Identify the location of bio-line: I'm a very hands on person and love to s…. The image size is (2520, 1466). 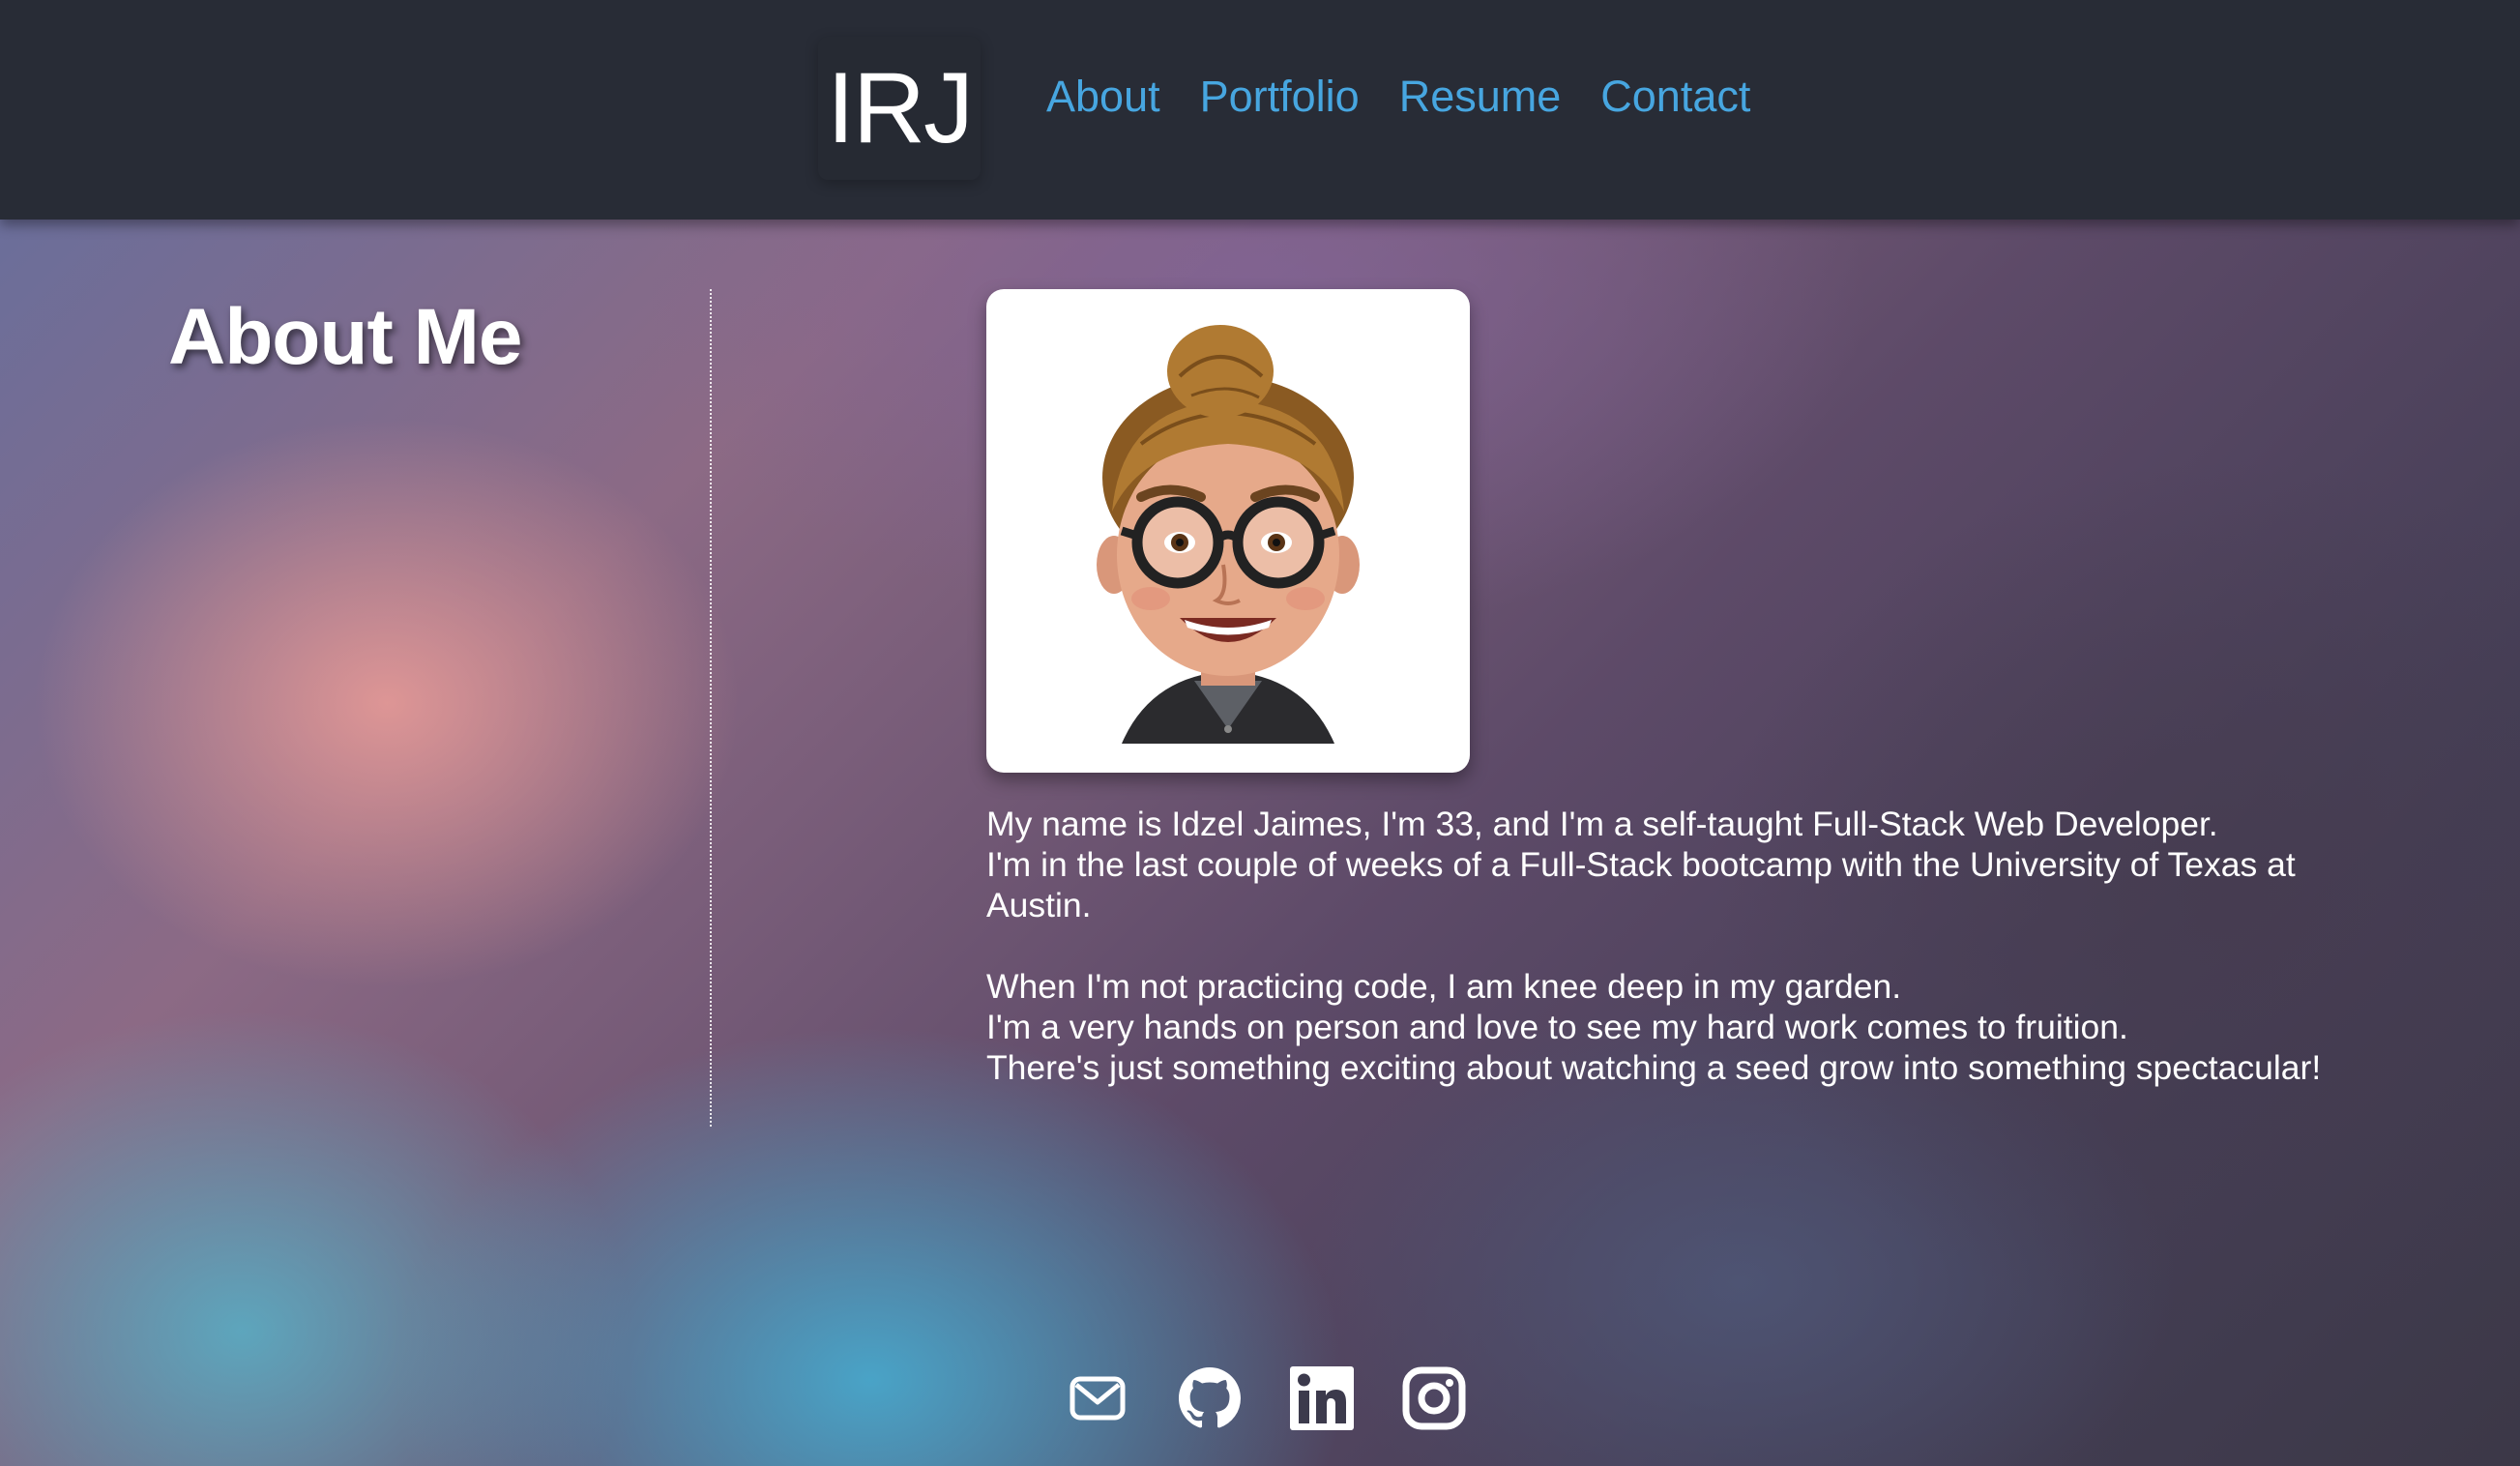
(1557, 1027).